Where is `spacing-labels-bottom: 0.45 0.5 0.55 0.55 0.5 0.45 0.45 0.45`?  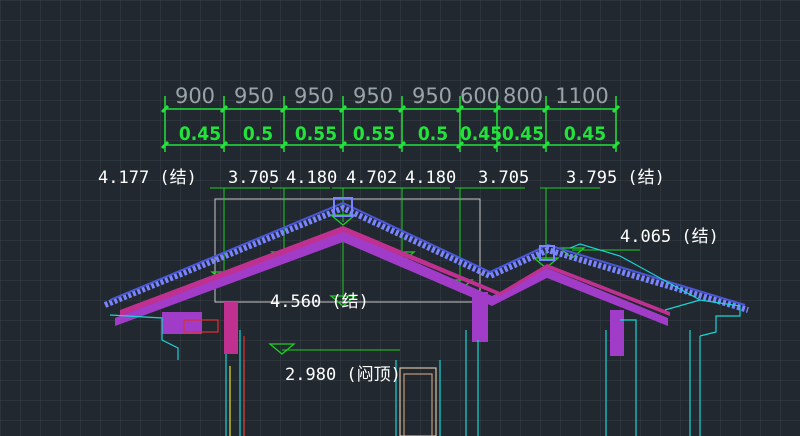
spacing-labels-bottom: 0.45 0.5 0.55 0.55 0.5 0.45 0.45 0.45 is located at coordinates (392, 134).